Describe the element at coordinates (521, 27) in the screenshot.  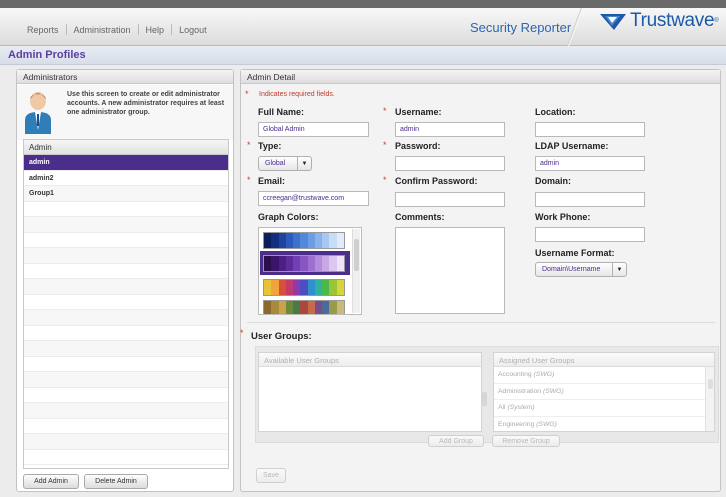
I see `product-title: Security Reporter` at that location.